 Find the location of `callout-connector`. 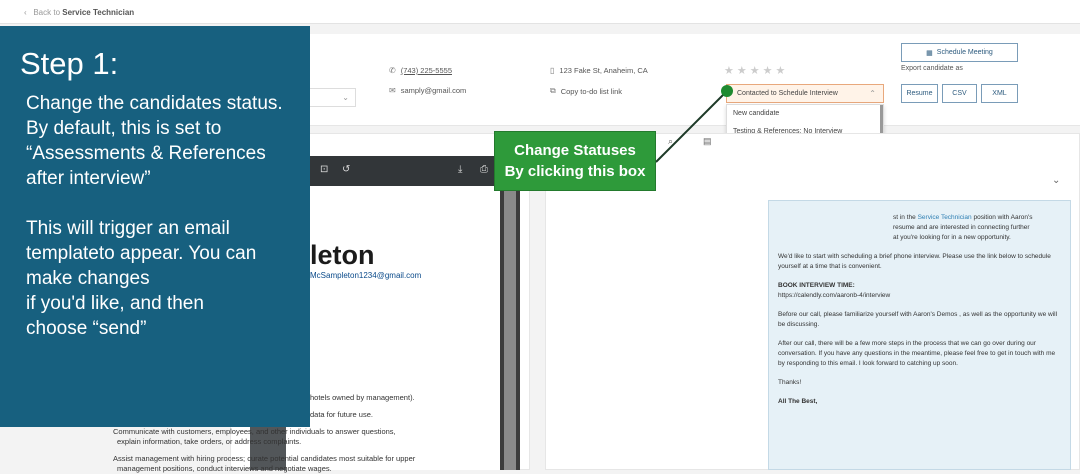

callout-connector is located at coordinates (694, 124).